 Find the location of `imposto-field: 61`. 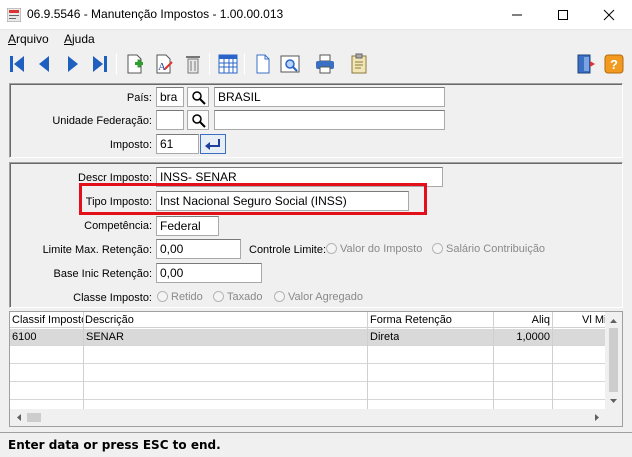

imposto-field: 61 is located at coordinates (177, 144).